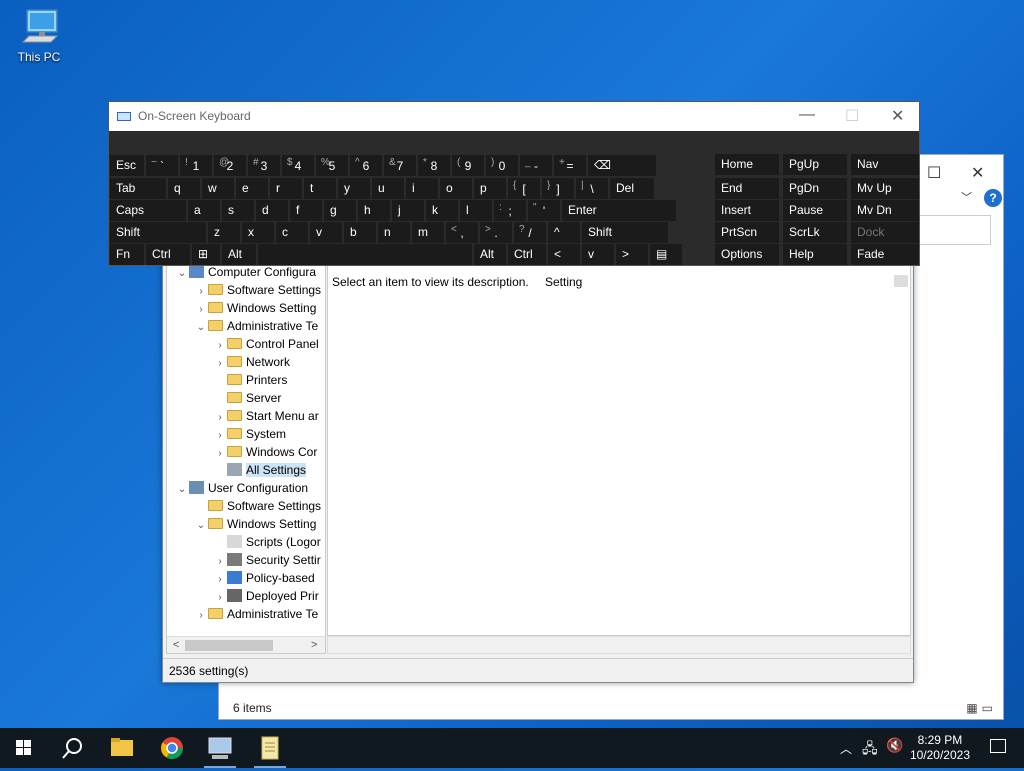 The image size is (1024, 771). I want to click on osk-nav-key: End, so click(747, 188).